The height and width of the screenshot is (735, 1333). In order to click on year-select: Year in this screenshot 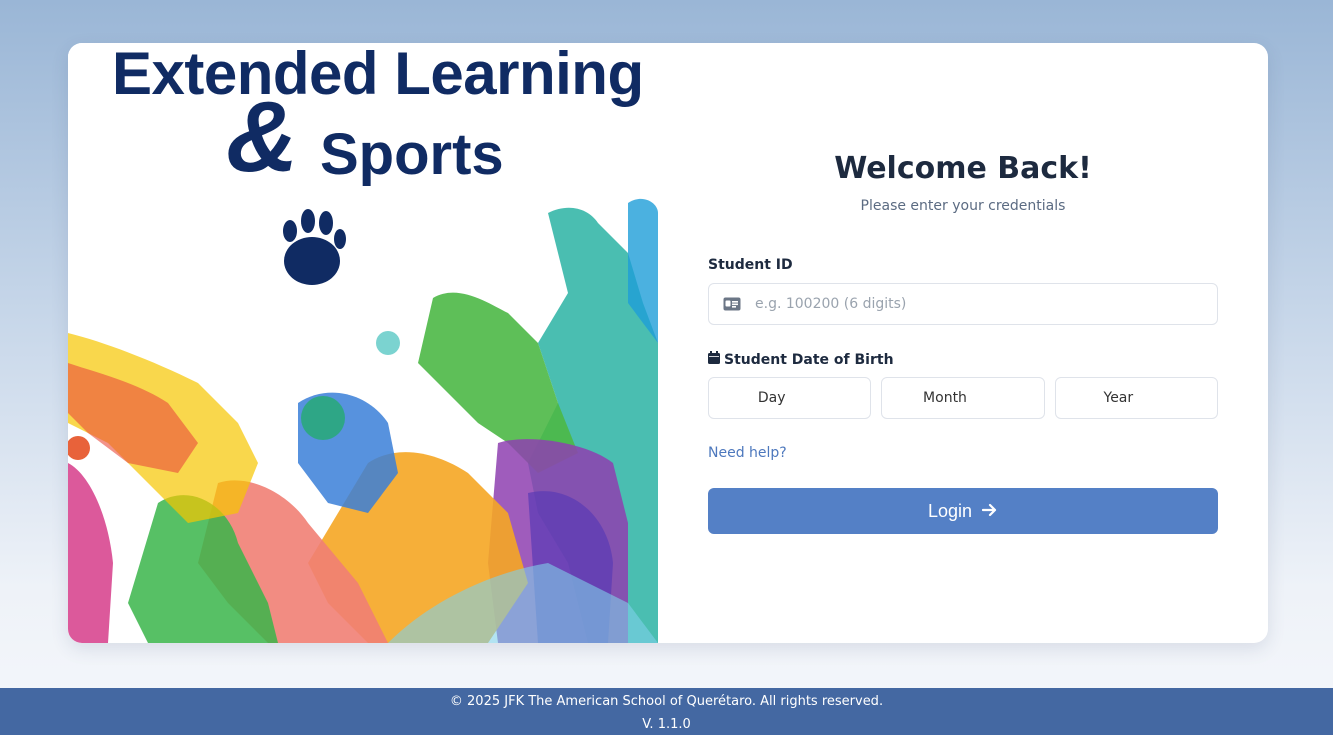, I will do `click(1136, 398)`.